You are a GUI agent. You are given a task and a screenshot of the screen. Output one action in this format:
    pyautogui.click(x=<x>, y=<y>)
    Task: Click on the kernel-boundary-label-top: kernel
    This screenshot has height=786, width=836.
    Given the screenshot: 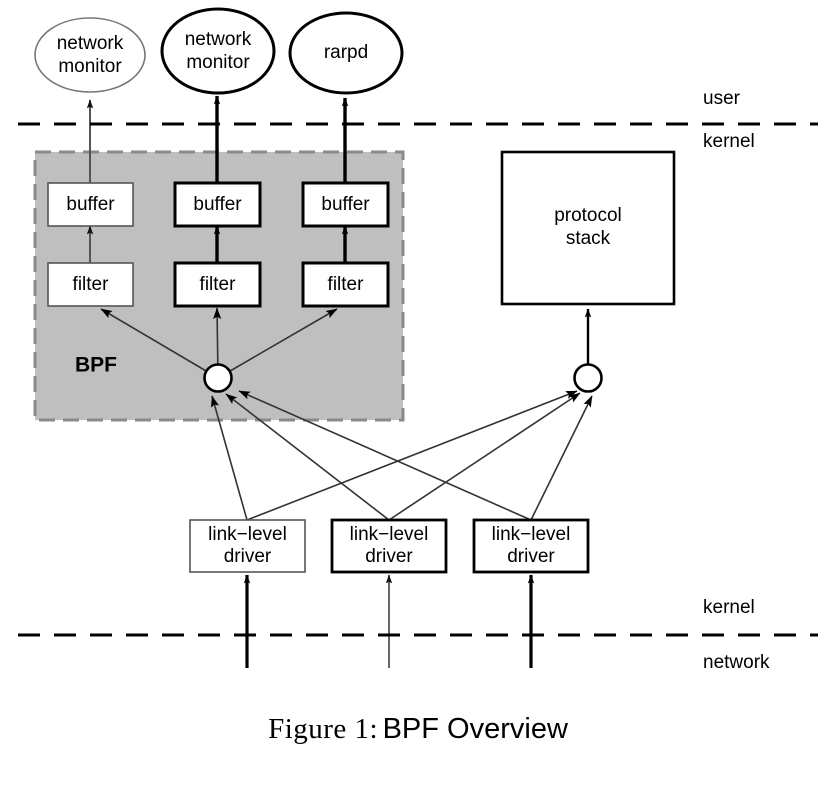 What is the action you would take?
    pyautogui.click(x=729, y=141)
    